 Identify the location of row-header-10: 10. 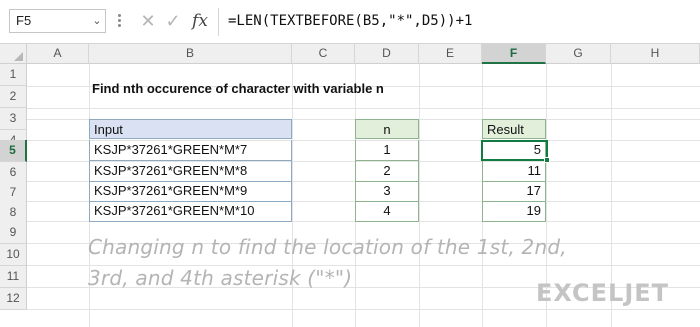
(13, 255).